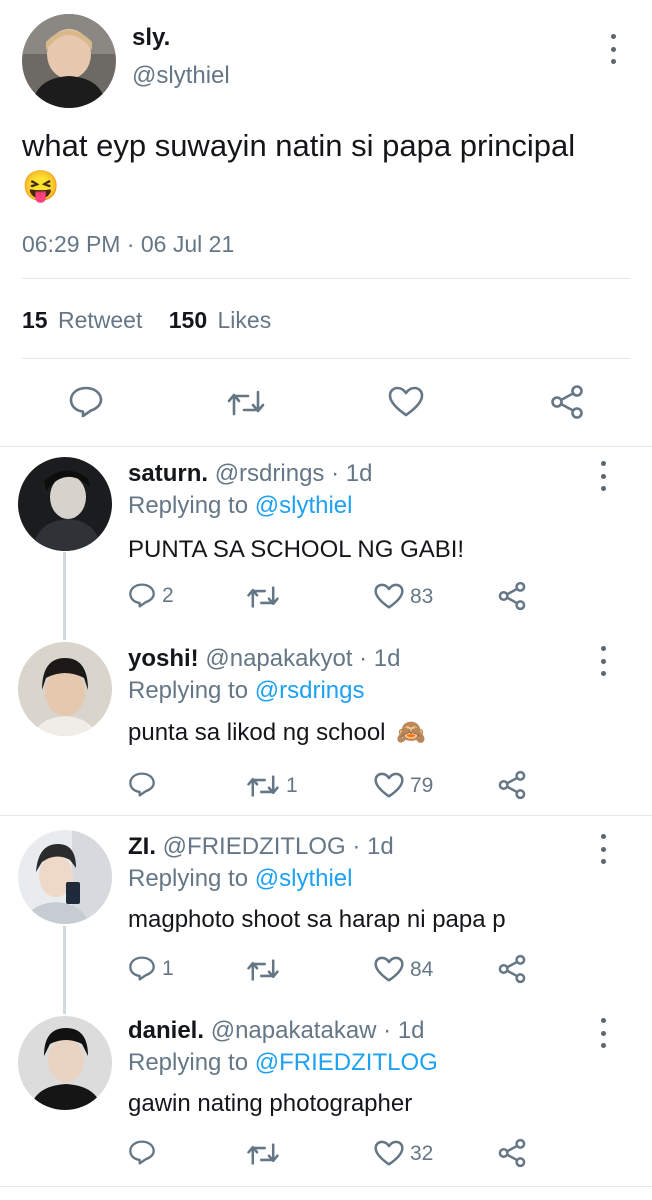 The image size is (652, 1200). Describe the element at coordinates (41, 186) in the screenshot. I see `tweet-emoji: 😝` at that location.